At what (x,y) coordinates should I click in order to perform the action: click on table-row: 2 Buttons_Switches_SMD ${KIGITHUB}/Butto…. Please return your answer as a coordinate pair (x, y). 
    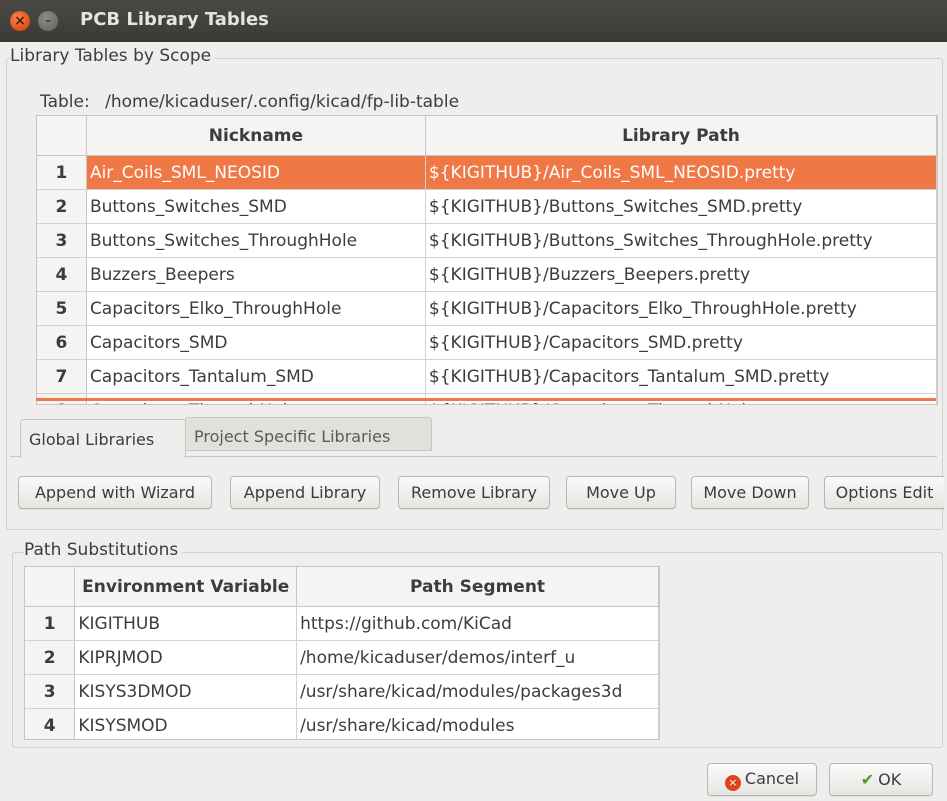
    Looking at the image, I should click on (487, 206).